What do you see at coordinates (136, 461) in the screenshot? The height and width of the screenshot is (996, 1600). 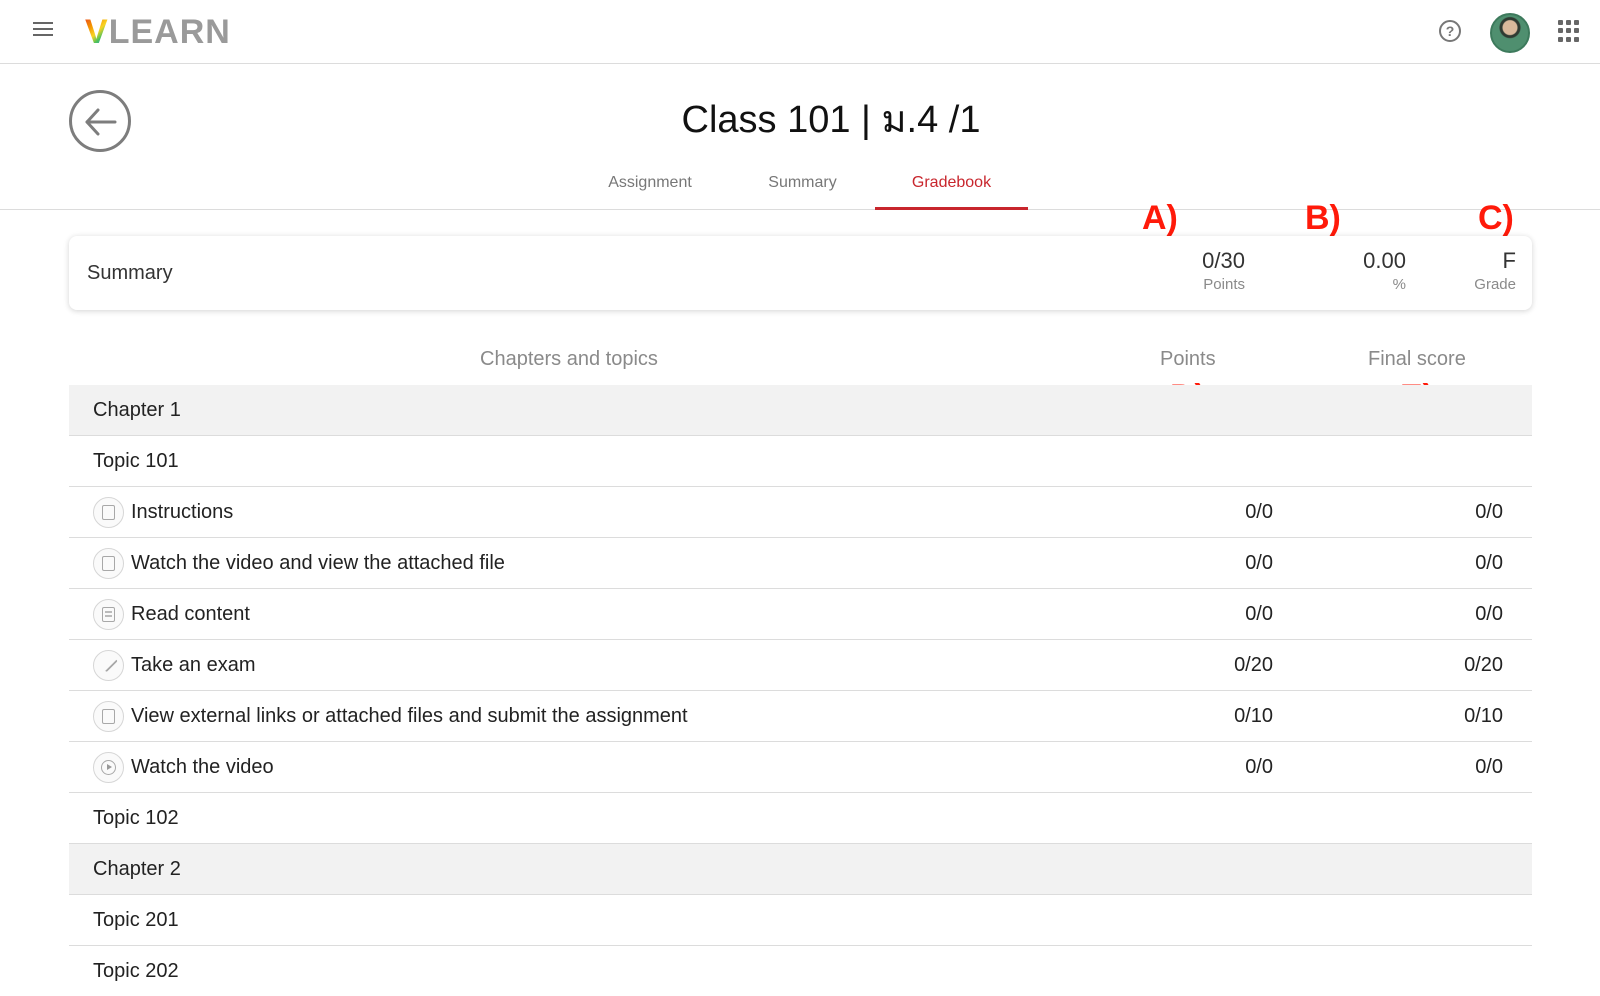 I see `topic-name: Topic 101` at bounding box center [136, 461].